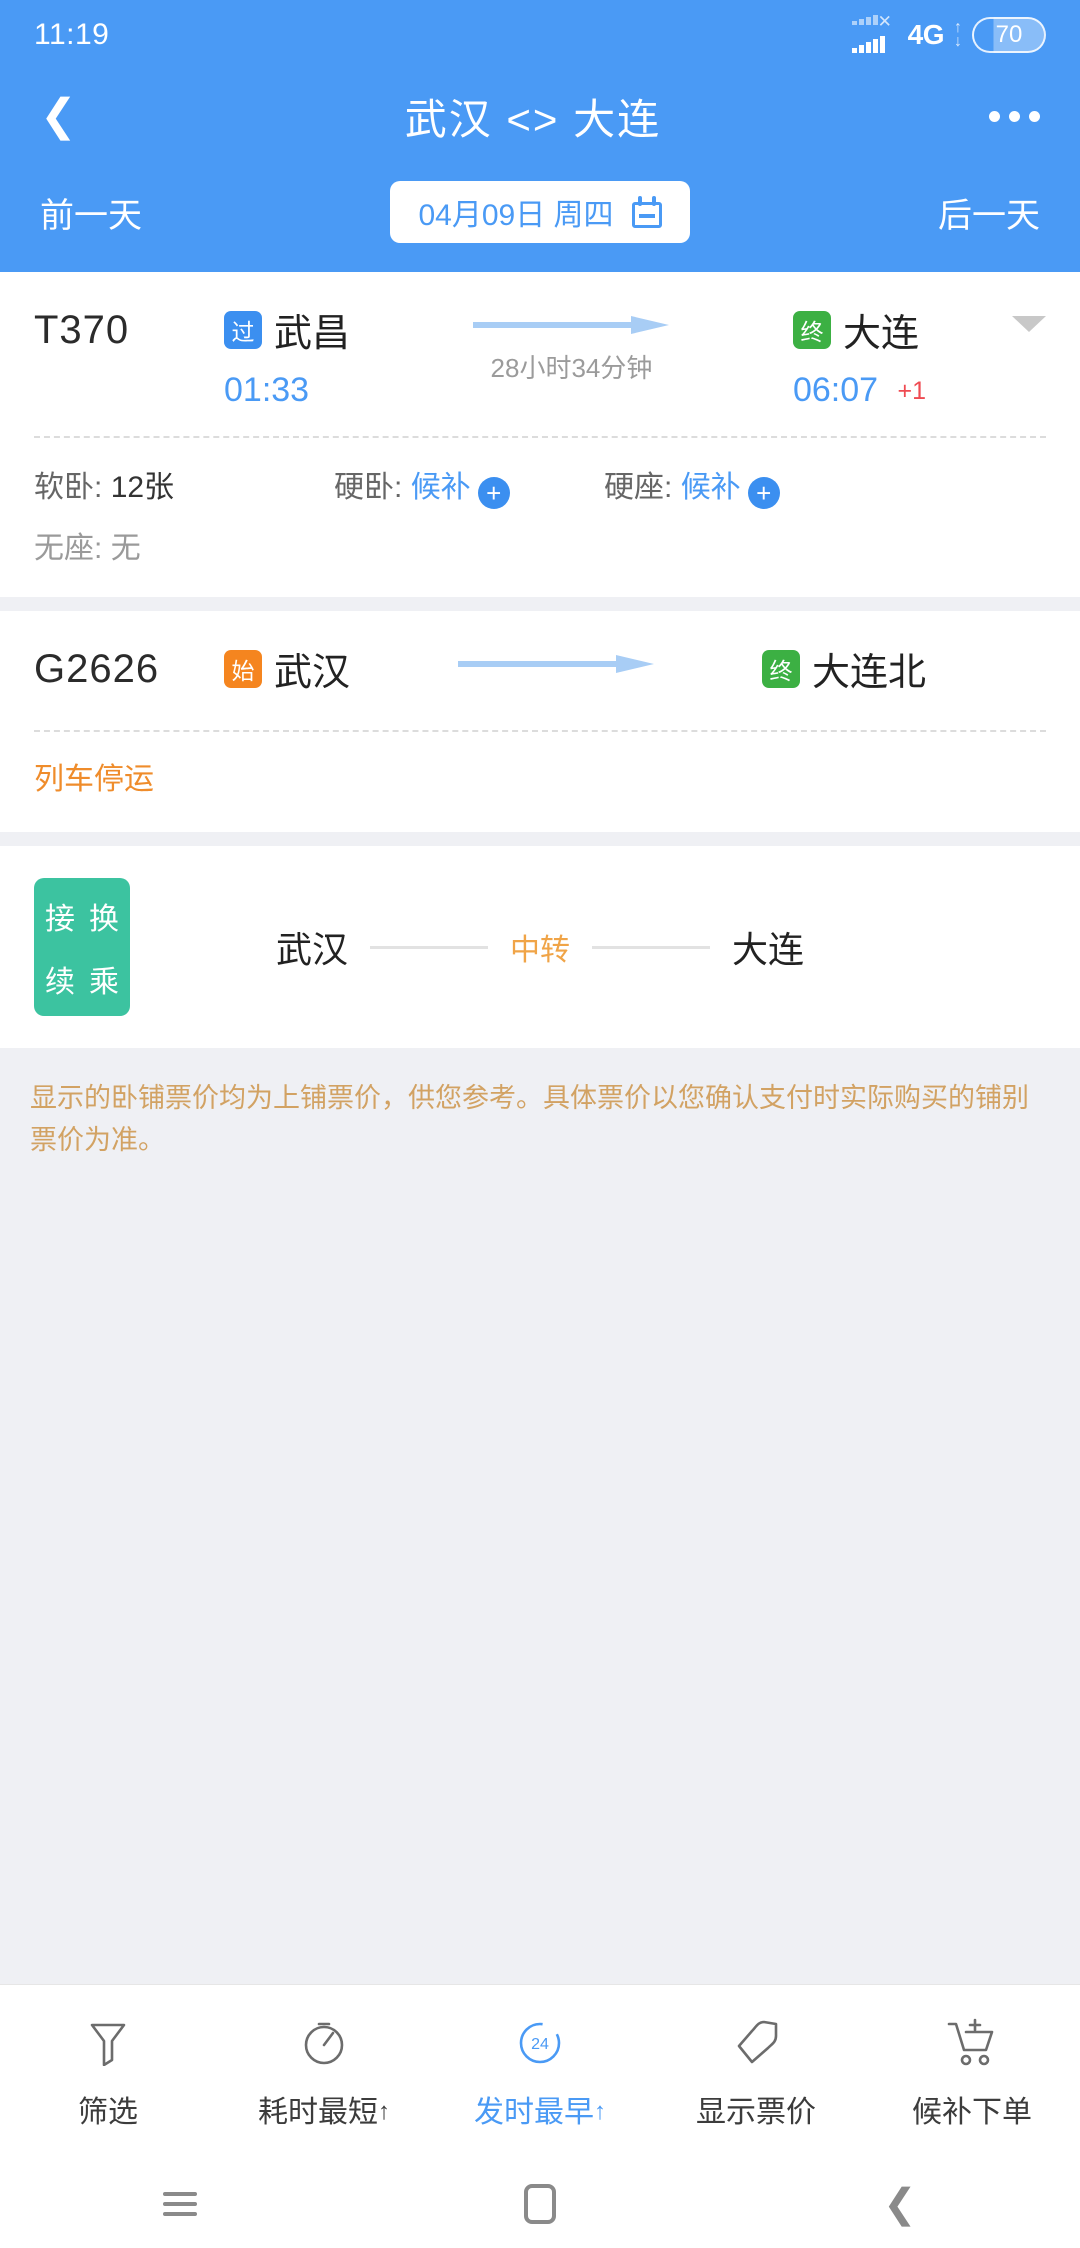  I want to click on badge-char: 换, so click(104, 919).